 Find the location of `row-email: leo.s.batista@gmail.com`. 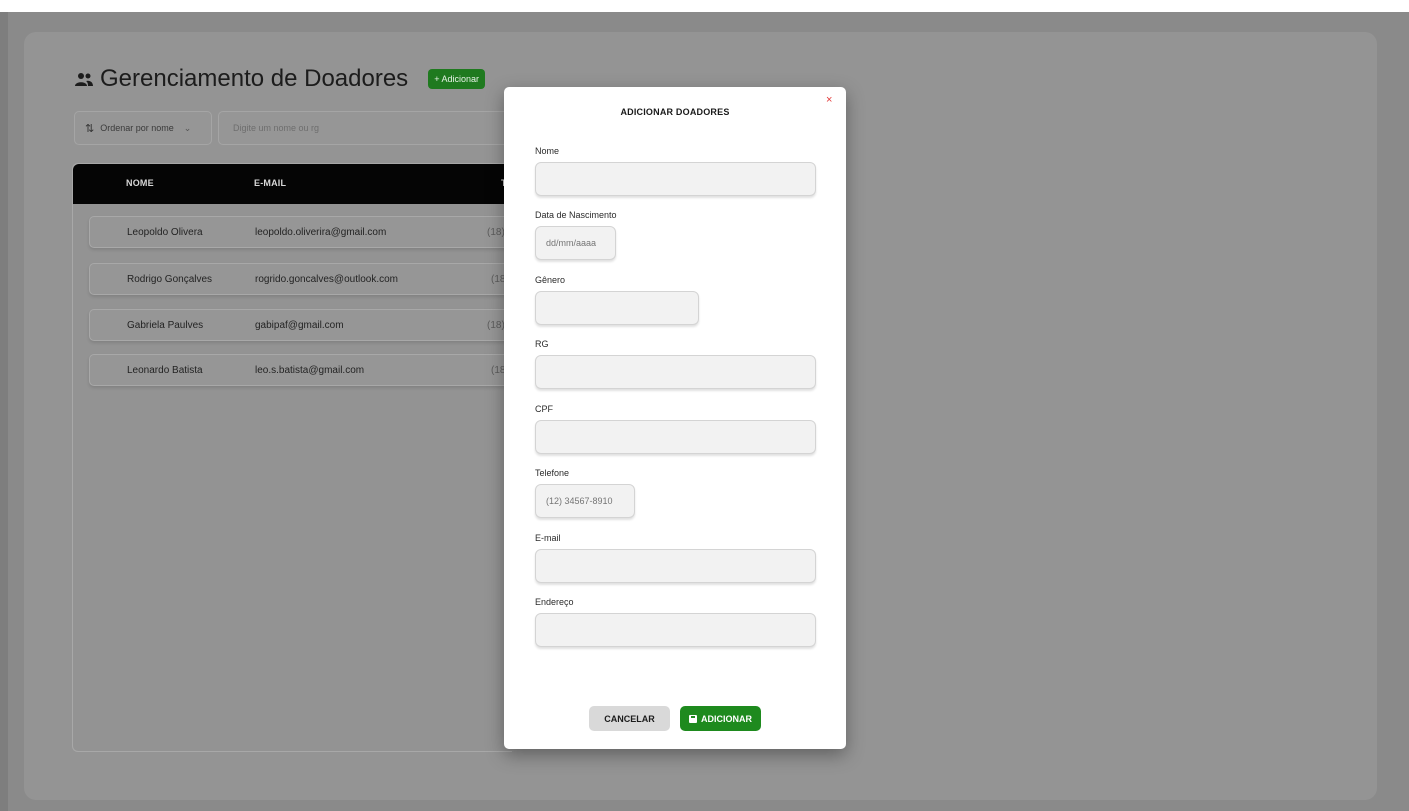

row-email: leo.s.batista@gmail.com is located at coordinates (310, 370).